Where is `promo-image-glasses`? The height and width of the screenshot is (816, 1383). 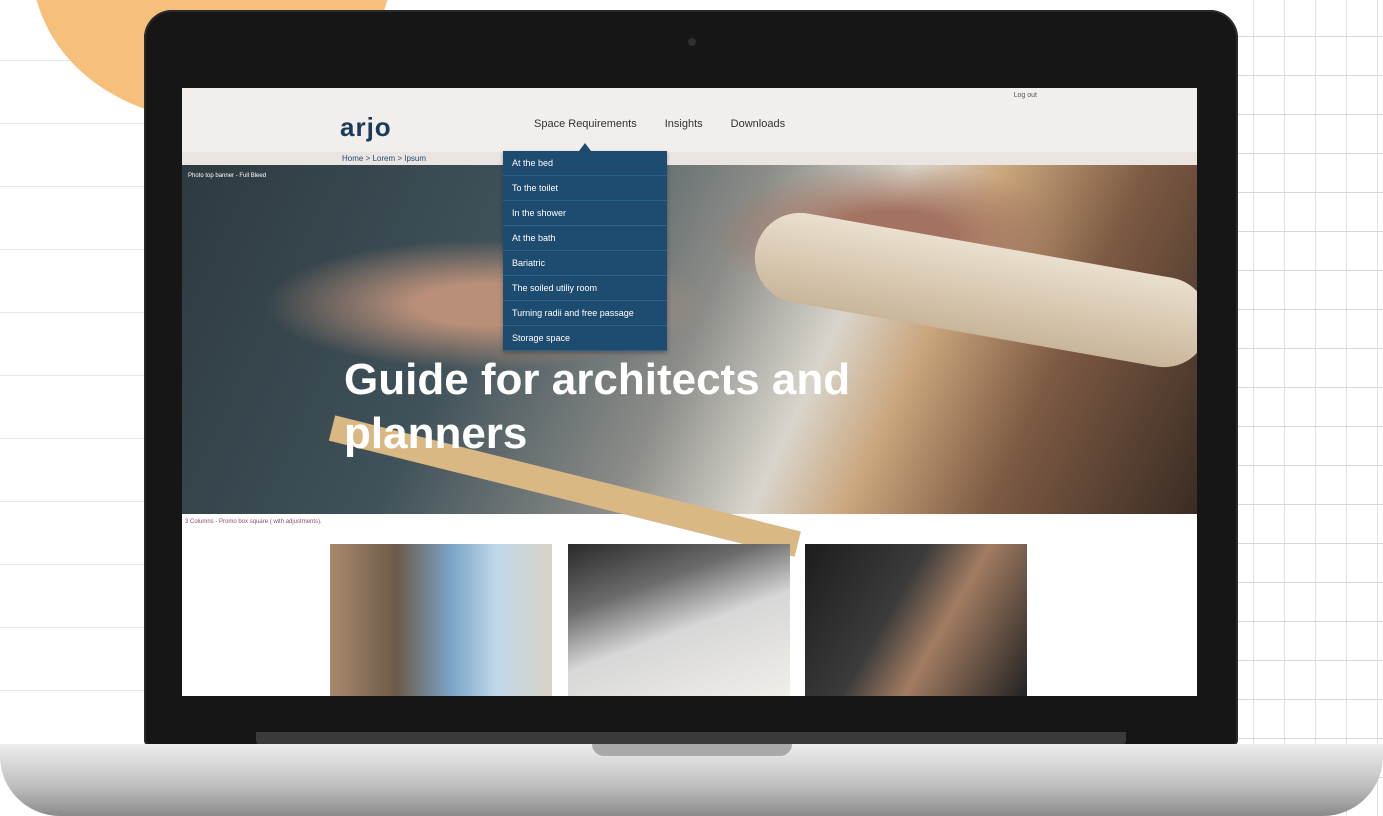 promo-image-glasses is located at coordinates (679, 620).